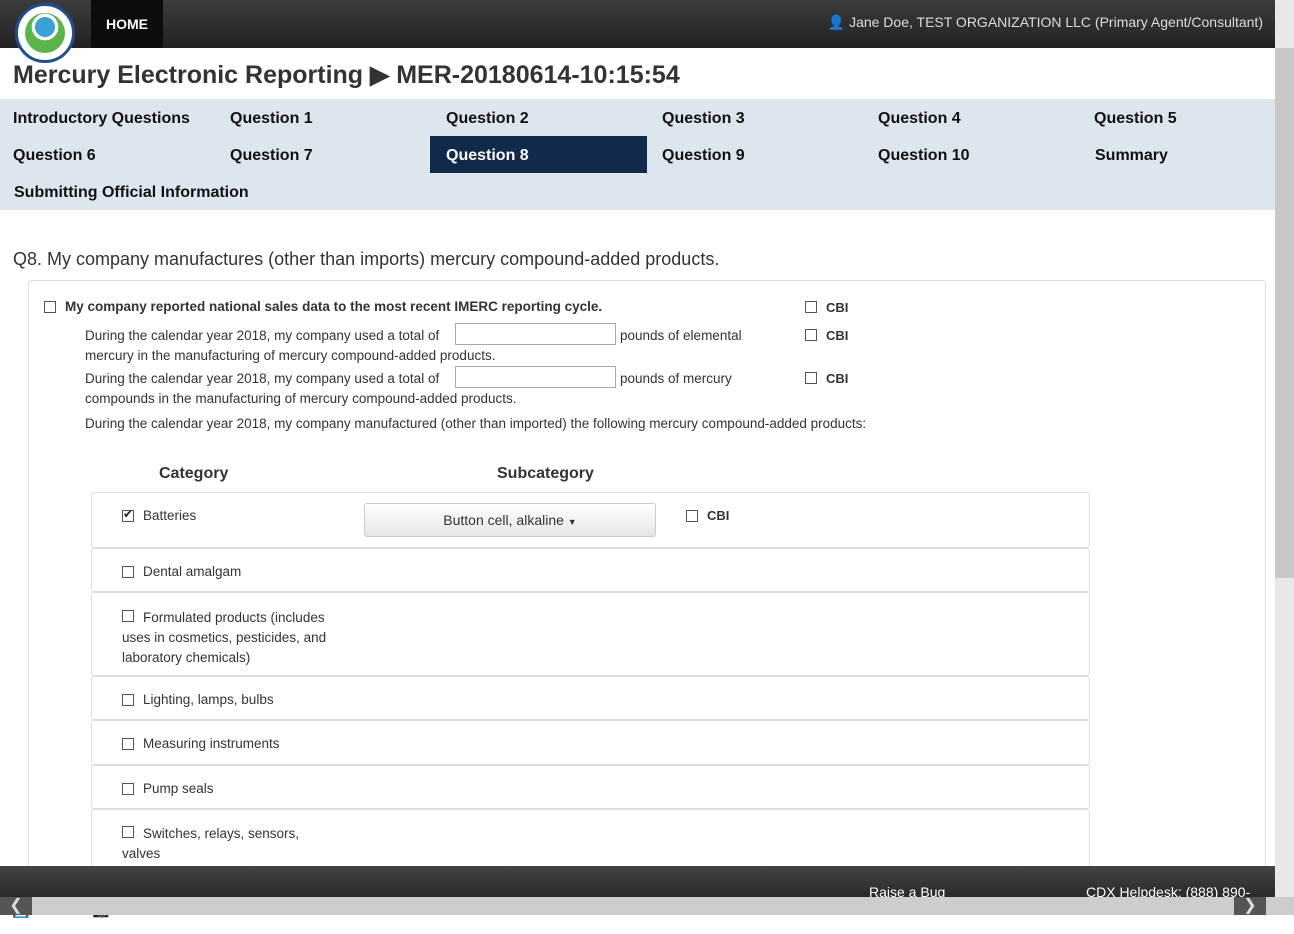 This screenshot has width=1294, height=934. I want to click on chevron-right-icon: ▶, so click(380, 75).